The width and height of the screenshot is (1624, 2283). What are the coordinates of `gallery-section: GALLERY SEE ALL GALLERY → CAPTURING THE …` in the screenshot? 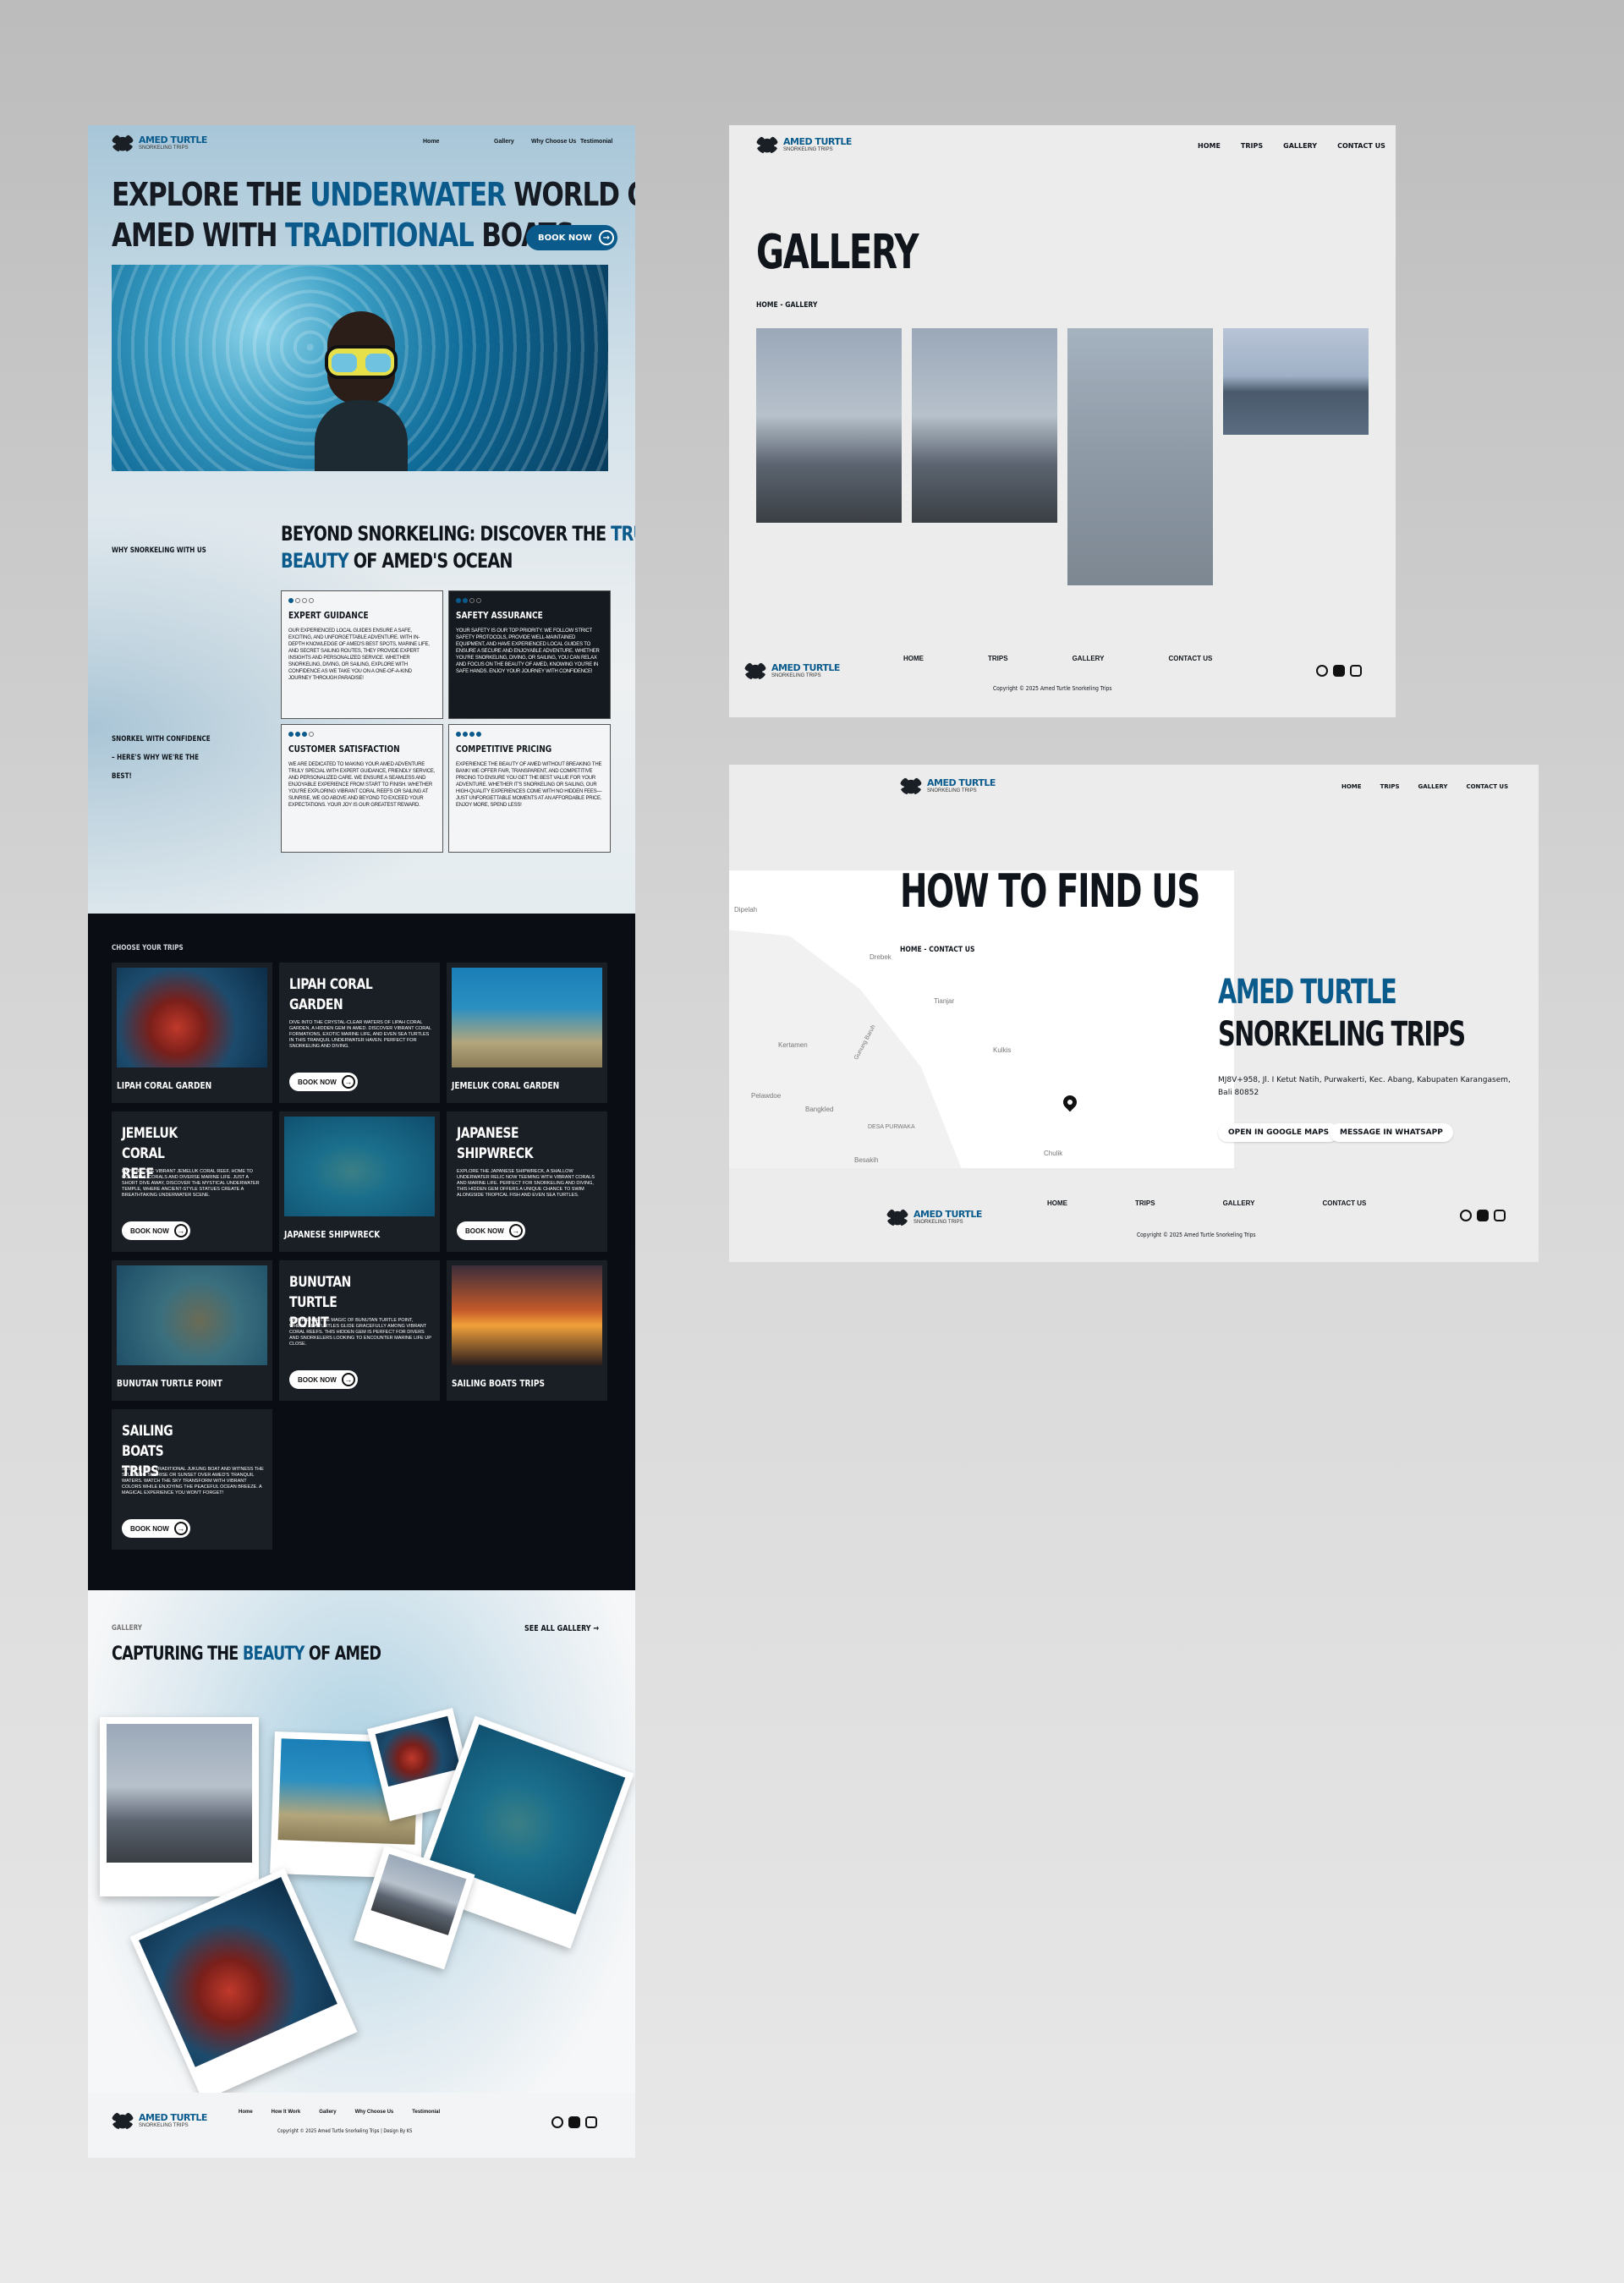 It's located at (361, 1874).